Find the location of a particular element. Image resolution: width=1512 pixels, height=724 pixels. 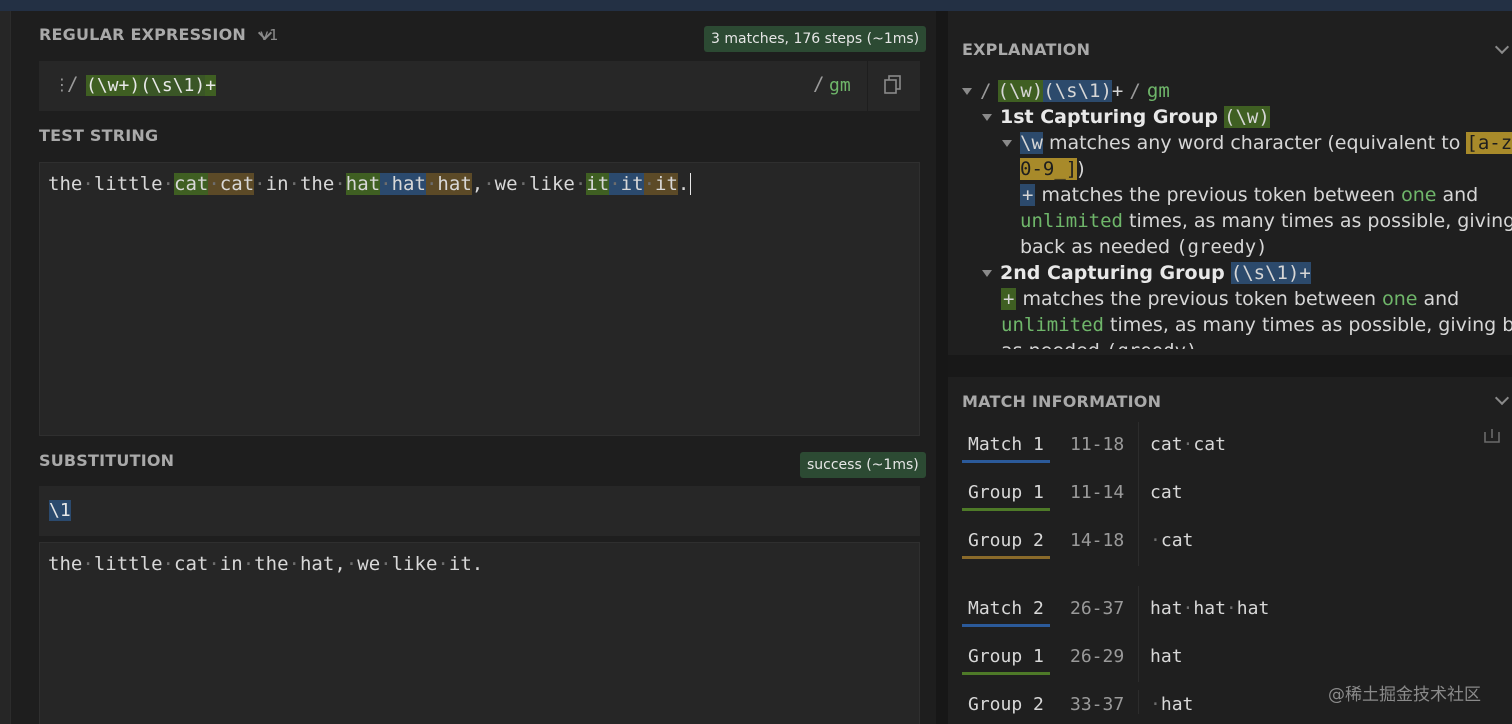

copy-icon is located at coordinates (893, 85).